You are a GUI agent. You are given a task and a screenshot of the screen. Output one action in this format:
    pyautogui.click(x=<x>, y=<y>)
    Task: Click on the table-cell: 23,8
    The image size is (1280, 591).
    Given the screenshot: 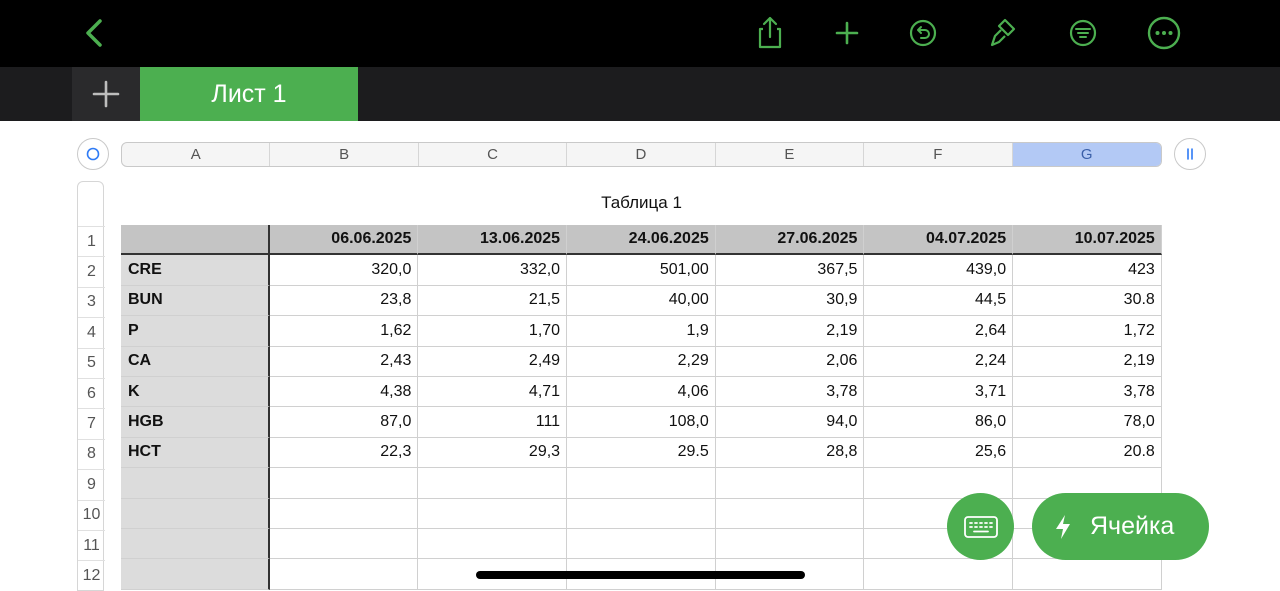 What is the action you would take?
    pyautogui.click(x=344, y=301)
    